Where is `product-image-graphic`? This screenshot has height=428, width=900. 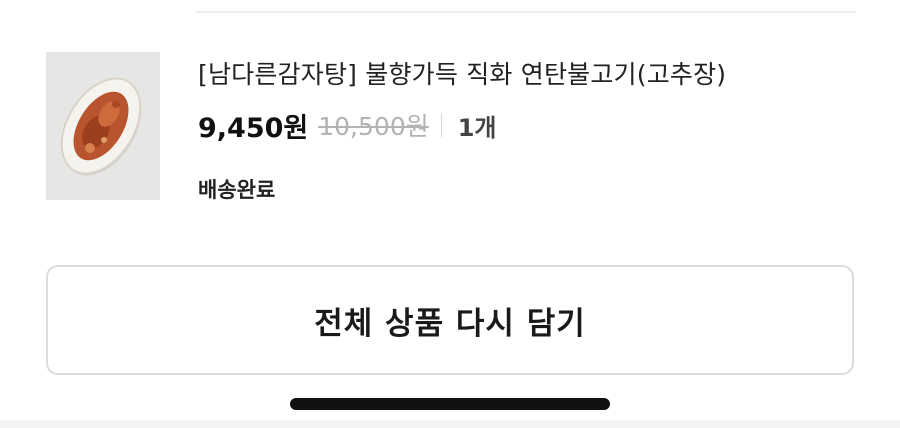 product-image-graphic is located at coordinates (103, 126).